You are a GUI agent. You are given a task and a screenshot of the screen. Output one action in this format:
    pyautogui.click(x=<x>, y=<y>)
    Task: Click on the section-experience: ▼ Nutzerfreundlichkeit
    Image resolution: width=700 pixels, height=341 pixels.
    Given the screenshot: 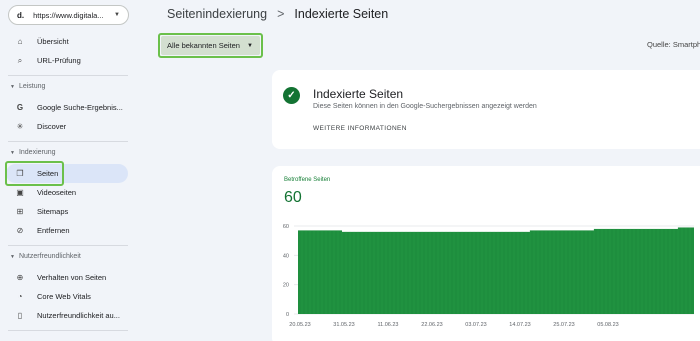 What is the action you would take?
    pyautogui.click(x=45, y=256)
    